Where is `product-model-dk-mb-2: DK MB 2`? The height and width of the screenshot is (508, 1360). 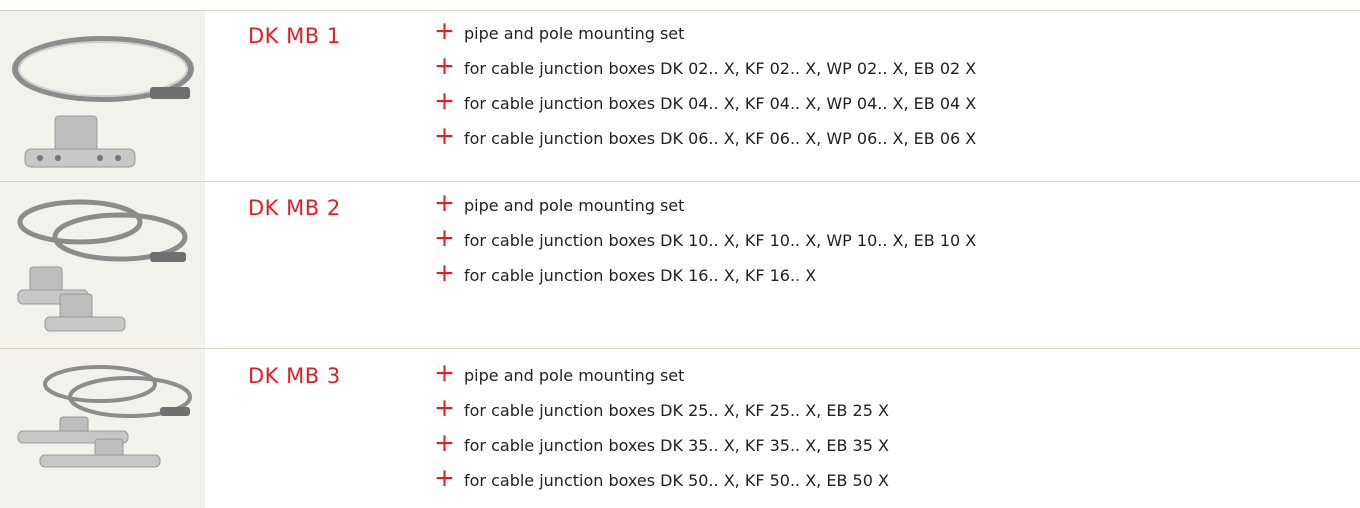 product-model-dk-mb-2: DK MB 2 is located at coordinates (294, 208).